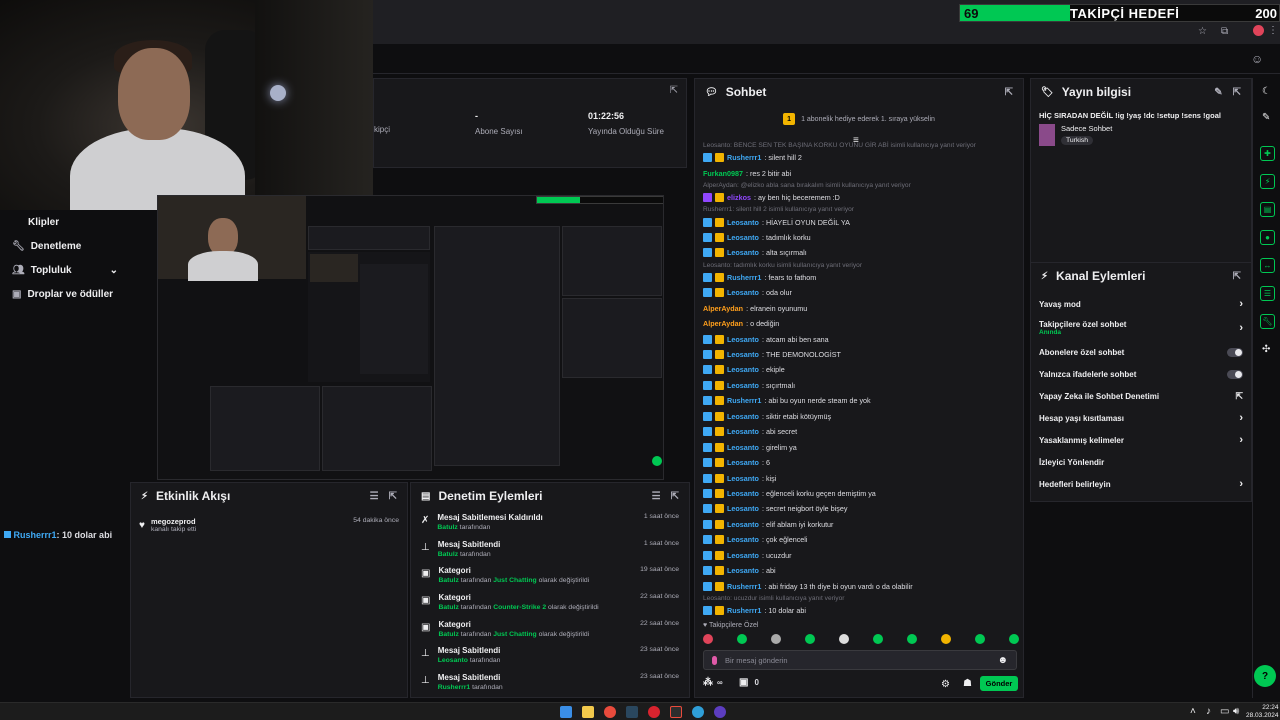 The width and height of the screenshot is (1280, 720). Describe the element at coordinates (859, 446) in the screenshot. I see `chat-message: Leosanto: girelim ya` at that location.